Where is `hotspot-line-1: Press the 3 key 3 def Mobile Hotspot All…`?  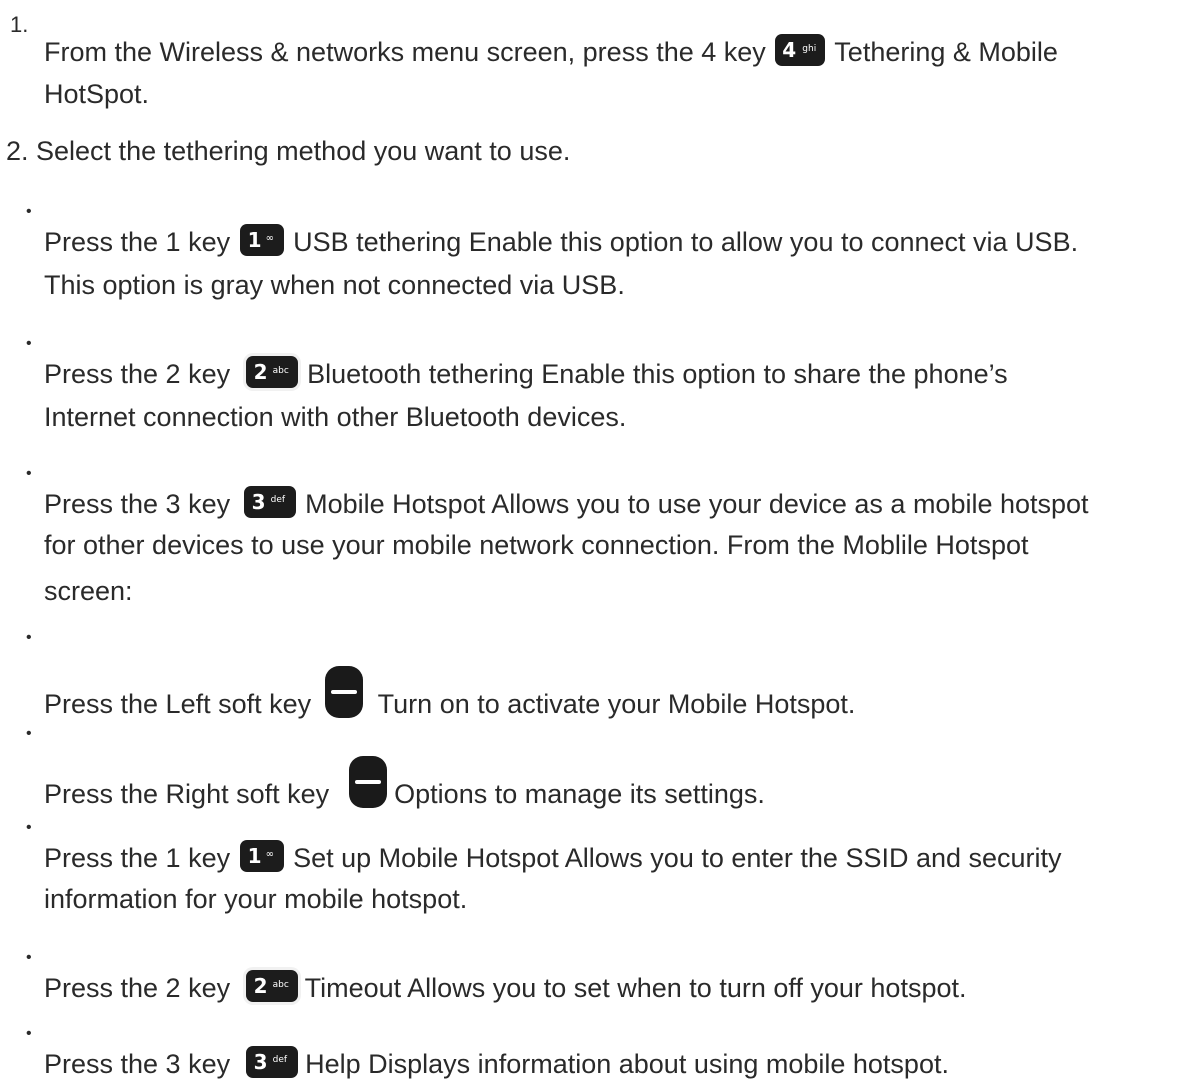
hotspot-line-1: Press the 3 key 3 def Mobile Hotspot All… is located at coordinates (566, 502).